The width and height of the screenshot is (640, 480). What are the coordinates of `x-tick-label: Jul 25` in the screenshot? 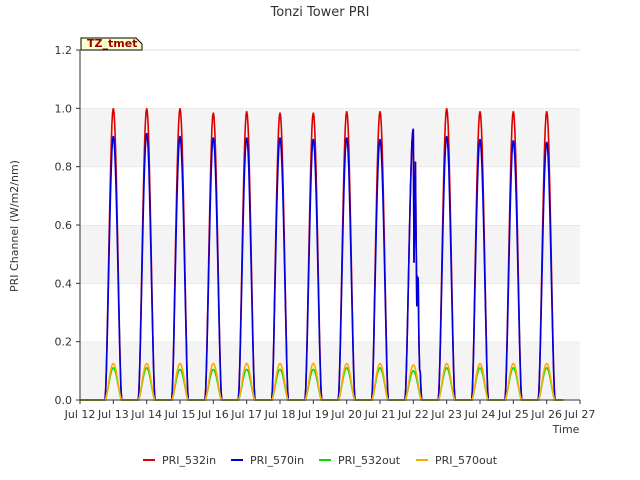 It's located at (513, 414).